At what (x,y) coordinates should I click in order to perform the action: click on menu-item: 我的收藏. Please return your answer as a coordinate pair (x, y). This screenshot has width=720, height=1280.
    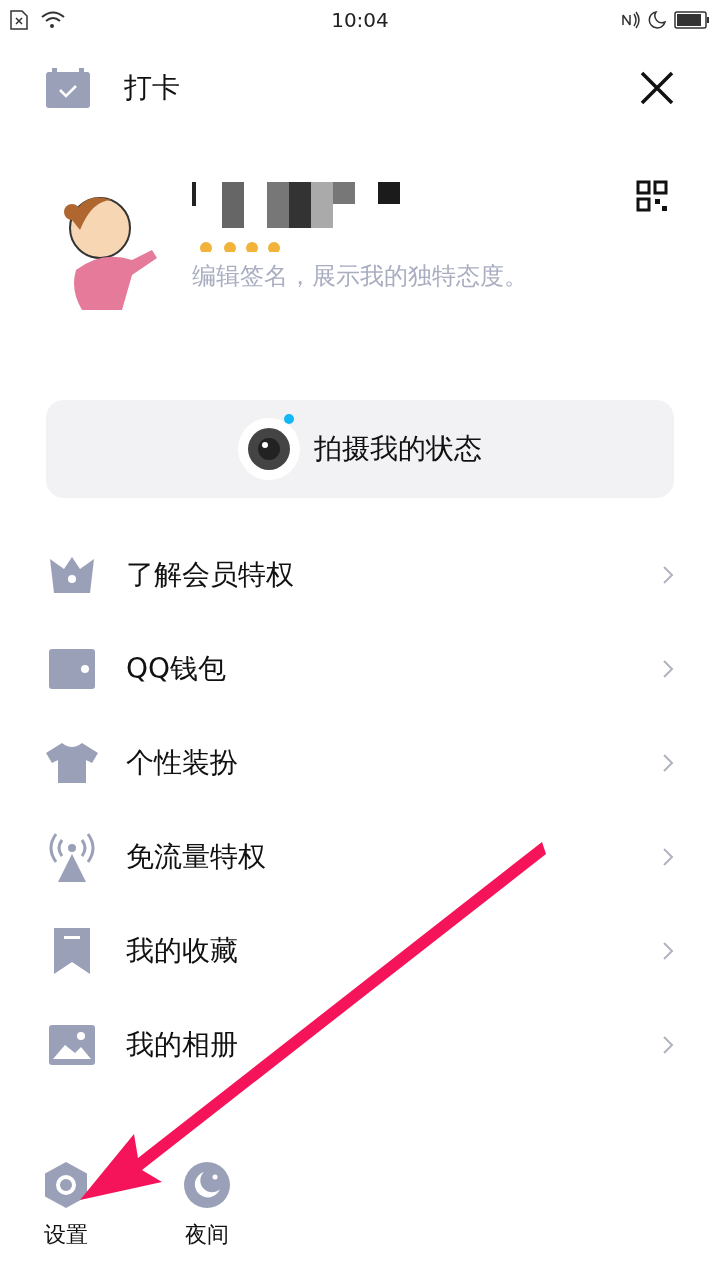
    Looking at the image, I should click on (394, 951).